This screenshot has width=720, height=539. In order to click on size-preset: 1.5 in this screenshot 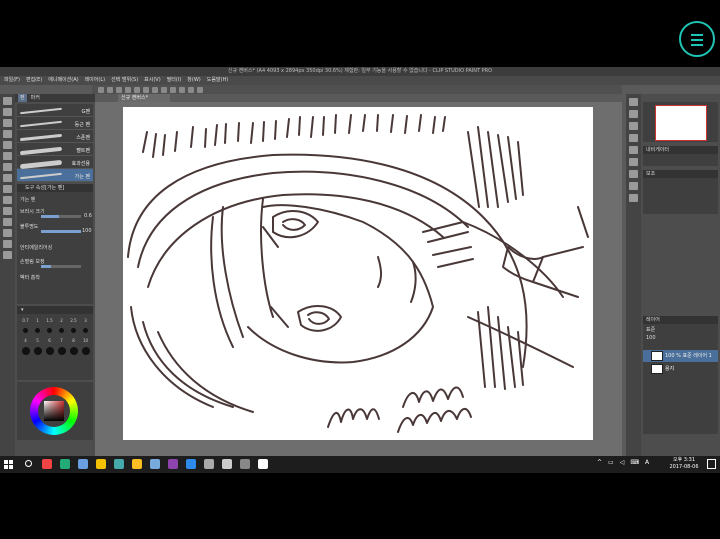, I will do `click(49, 320)`.